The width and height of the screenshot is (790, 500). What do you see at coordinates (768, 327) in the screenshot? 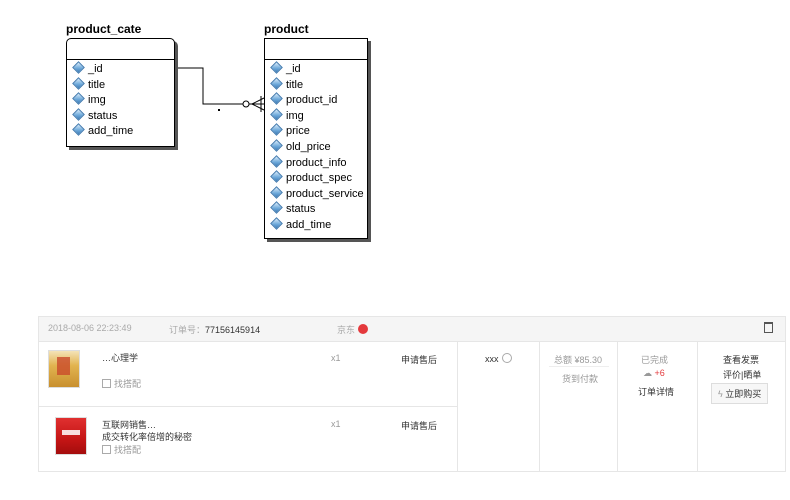
I see `delete-order-icon` at bounding box center [768, 327].